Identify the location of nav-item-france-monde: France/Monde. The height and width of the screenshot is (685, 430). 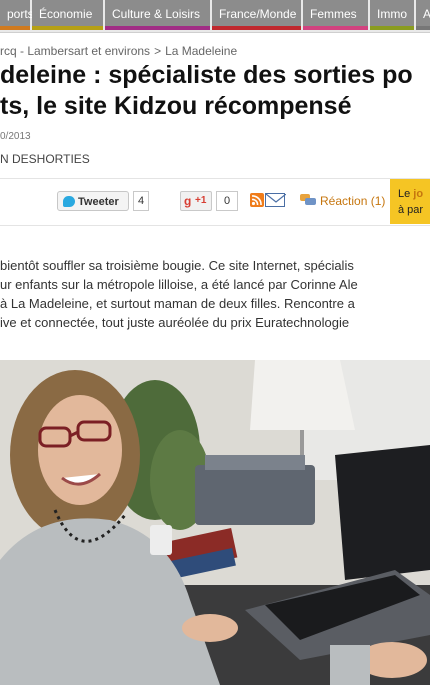
(256, 15).